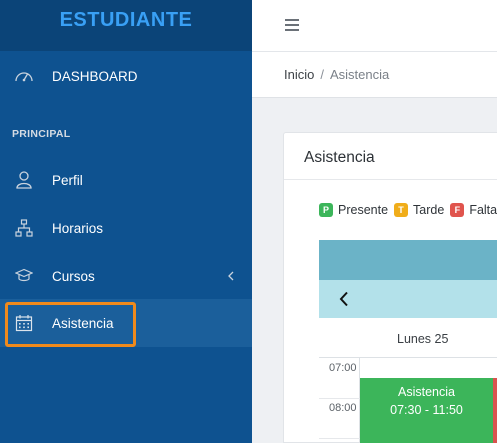  What do you see at coordinates (78, 228) in the screenshot?
I see `sidebar-item-label: Horarios` at bounding box center [78, 228].